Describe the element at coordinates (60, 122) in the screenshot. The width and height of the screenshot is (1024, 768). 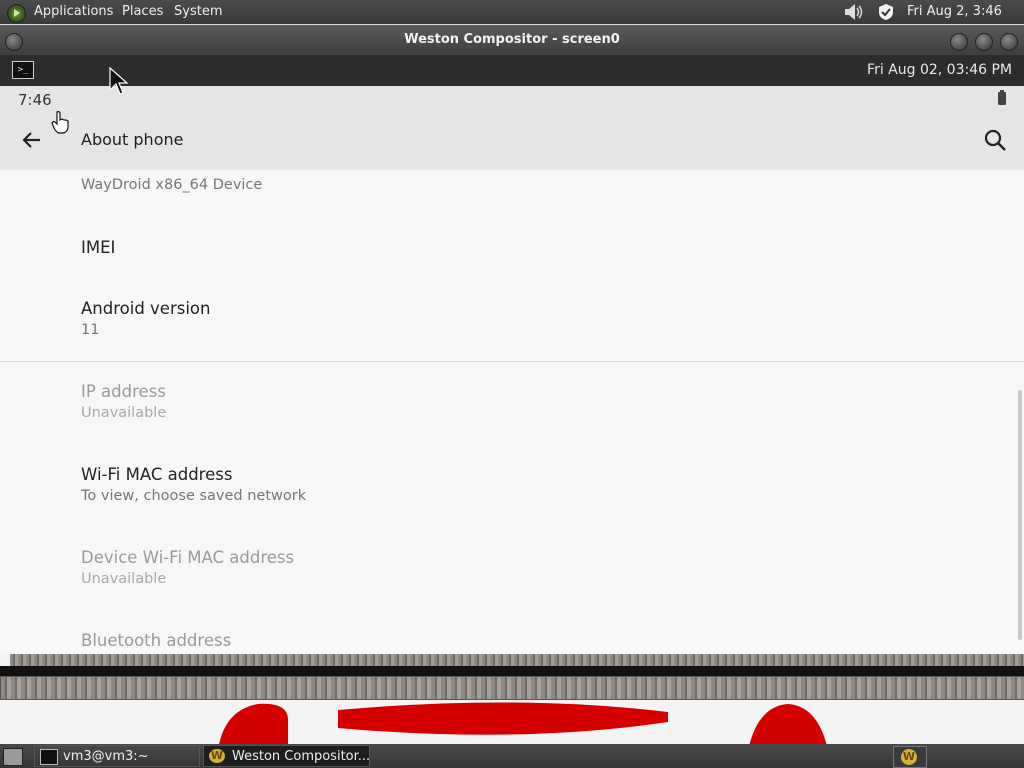
I see `hand-pointer-icon` at that location.